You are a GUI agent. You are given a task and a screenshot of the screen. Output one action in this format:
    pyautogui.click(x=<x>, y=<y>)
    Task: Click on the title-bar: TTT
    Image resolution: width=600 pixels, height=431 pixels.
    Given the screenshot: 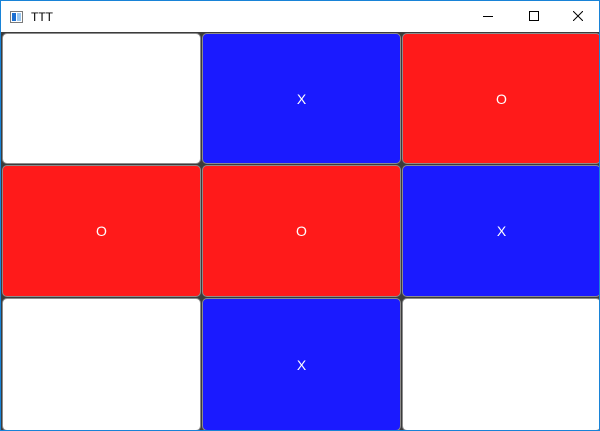 What is the action you would take?
    pyautogui.click(x=300, y=16)
    